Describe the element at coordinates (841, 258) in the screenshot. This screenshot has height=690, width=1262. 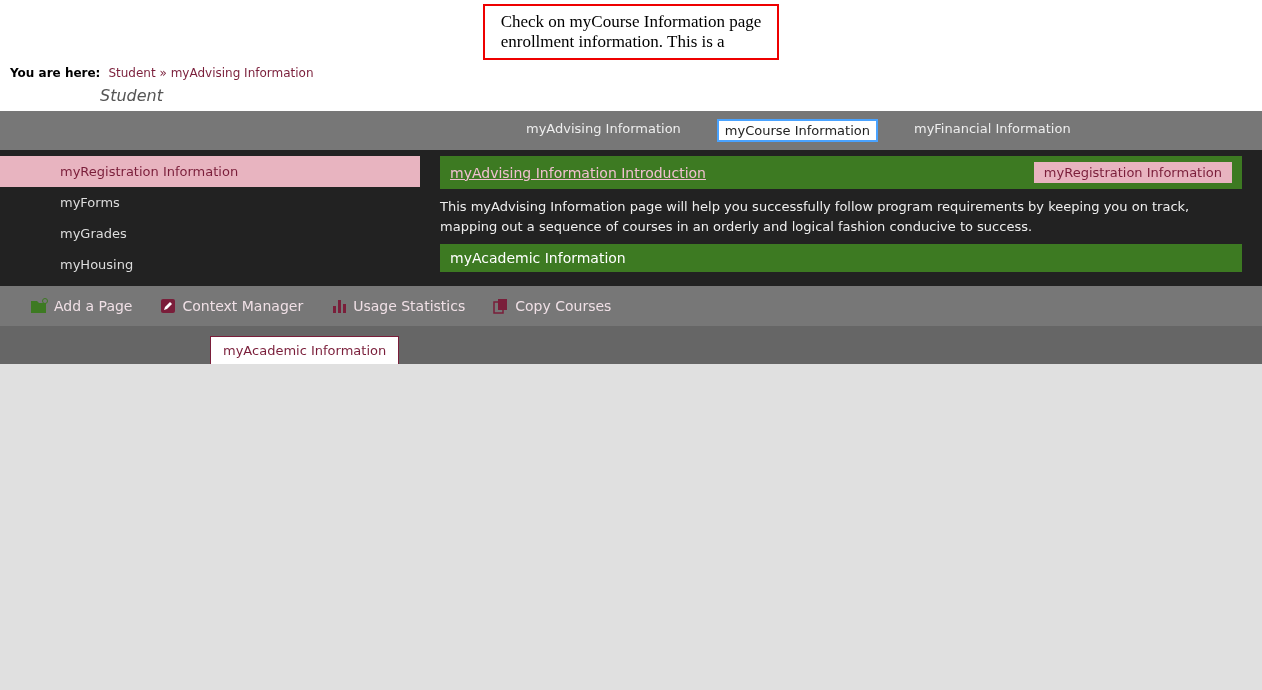
I see `section-heading: myAcademic Information` at that location.